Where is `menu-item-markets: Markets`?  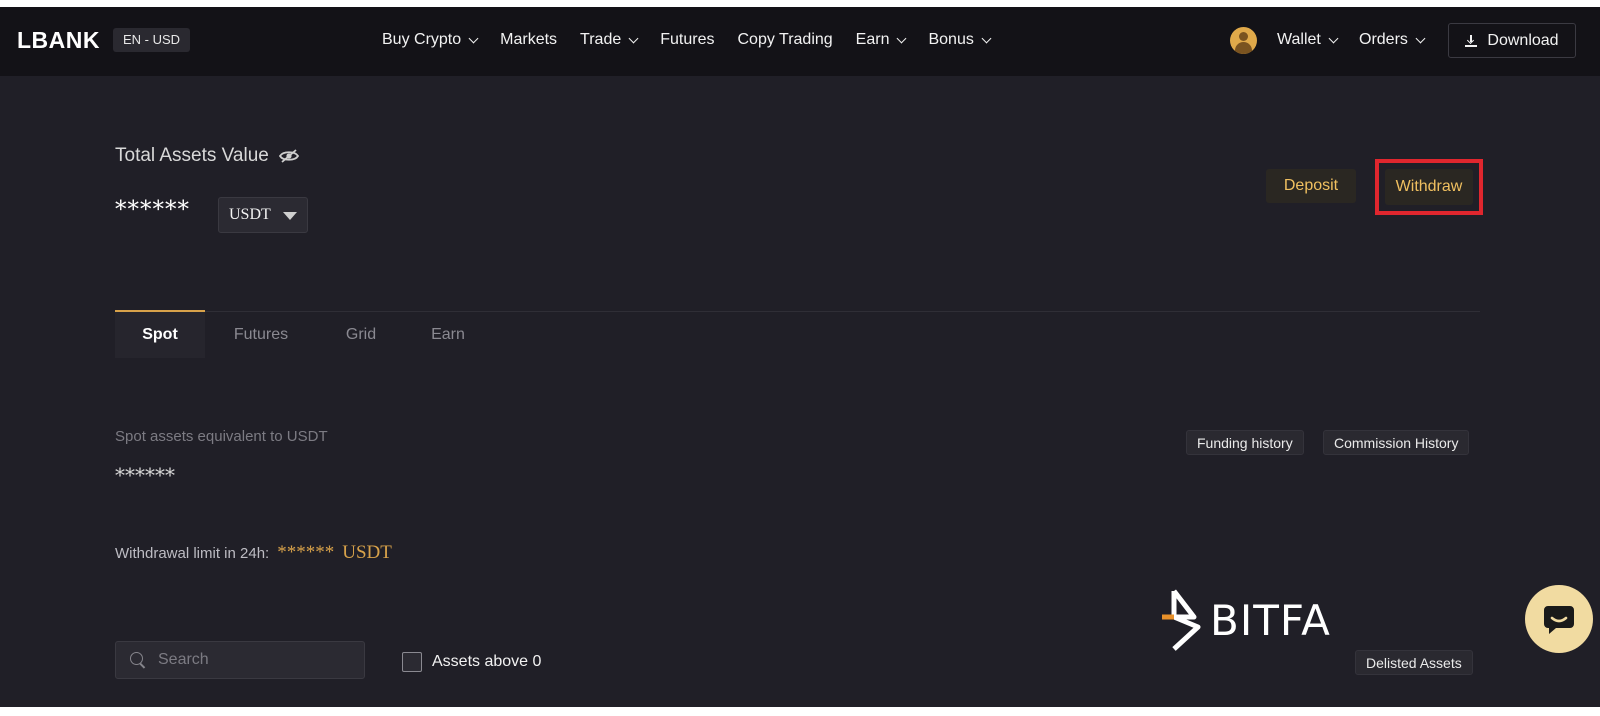
menu-item-markets: Markets is located at coordinates (528, 40).